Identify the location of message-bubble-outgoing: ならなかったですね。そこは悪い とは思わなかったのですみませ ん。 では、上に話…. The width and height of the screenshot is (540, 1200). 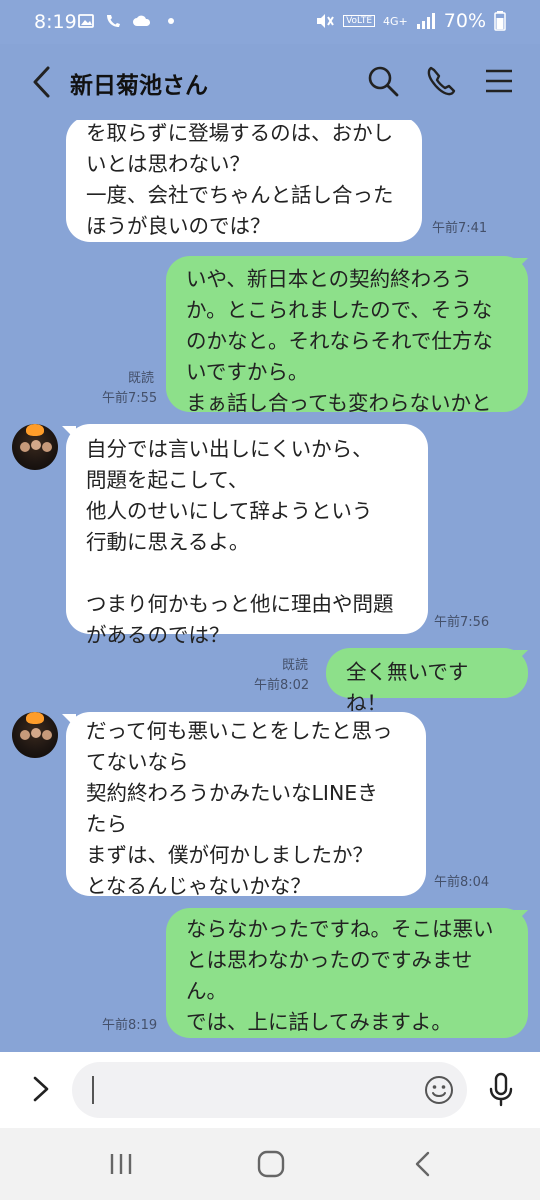
(347, 973).